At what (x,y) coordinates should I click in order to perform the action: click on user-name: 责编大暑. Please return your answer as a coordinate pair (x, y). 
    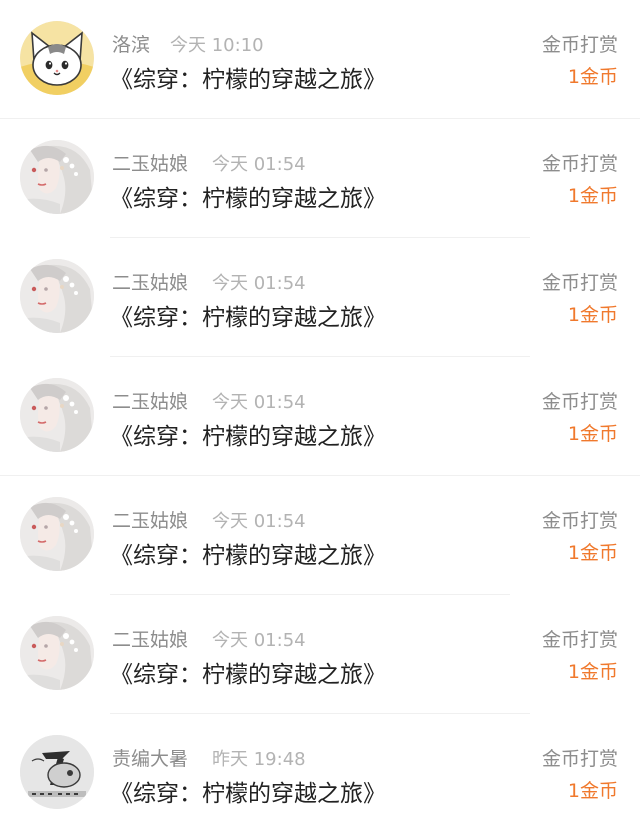
    Looking at the image, I should click on (150, 759).